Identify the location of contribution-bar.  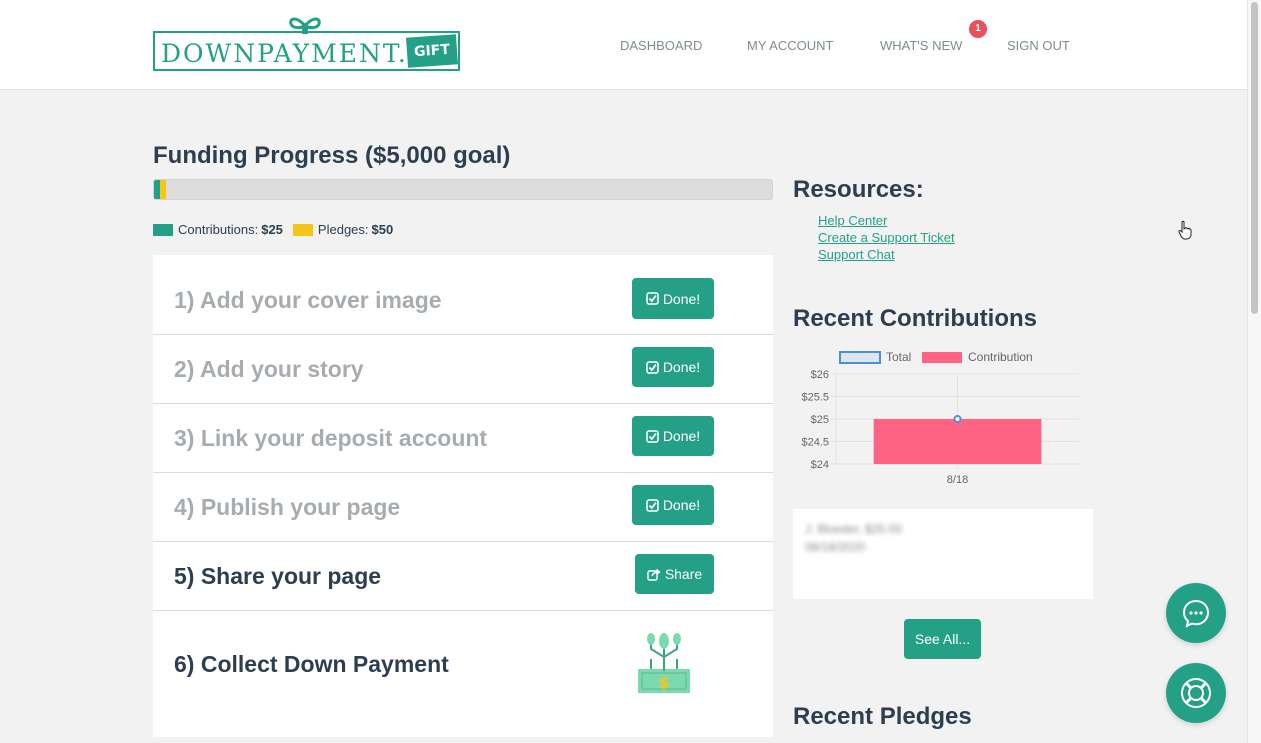
(957, 441).